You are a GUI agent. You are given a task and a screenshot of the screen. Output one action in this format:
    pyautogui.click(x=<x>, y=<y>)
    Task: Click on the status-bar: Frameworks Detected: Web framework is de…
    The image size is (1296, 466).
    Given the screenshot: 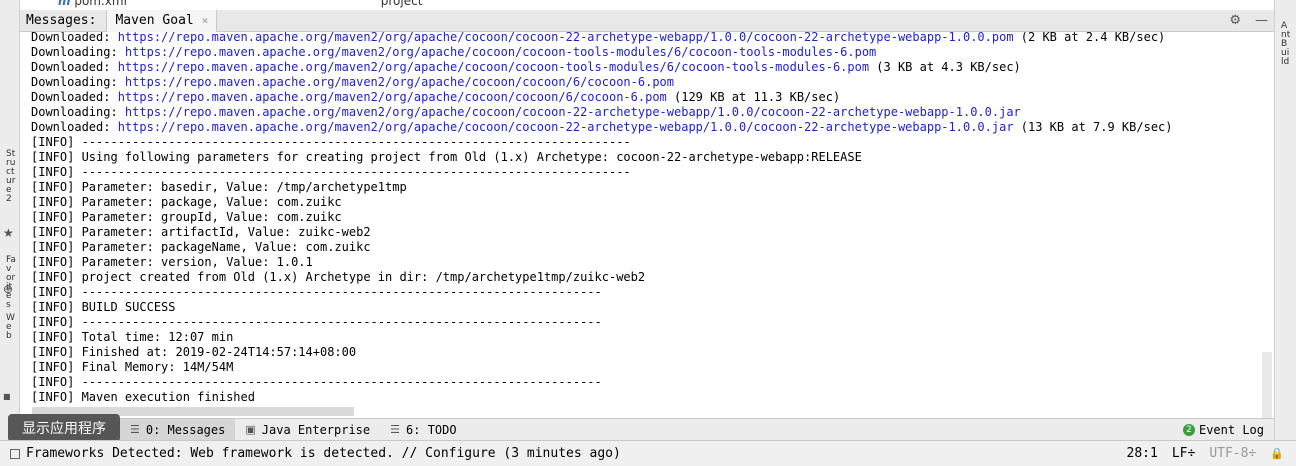 What is the action you would take?
    pyautogui.click(x=648, y=453)
    